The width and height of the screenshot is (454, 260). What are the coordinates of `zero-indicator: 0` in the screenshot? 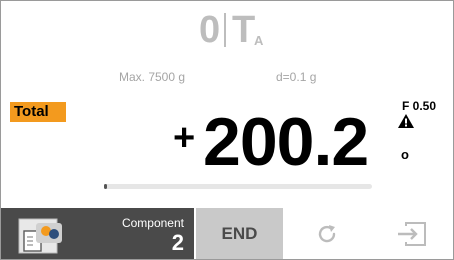 It's located at (210, 30).